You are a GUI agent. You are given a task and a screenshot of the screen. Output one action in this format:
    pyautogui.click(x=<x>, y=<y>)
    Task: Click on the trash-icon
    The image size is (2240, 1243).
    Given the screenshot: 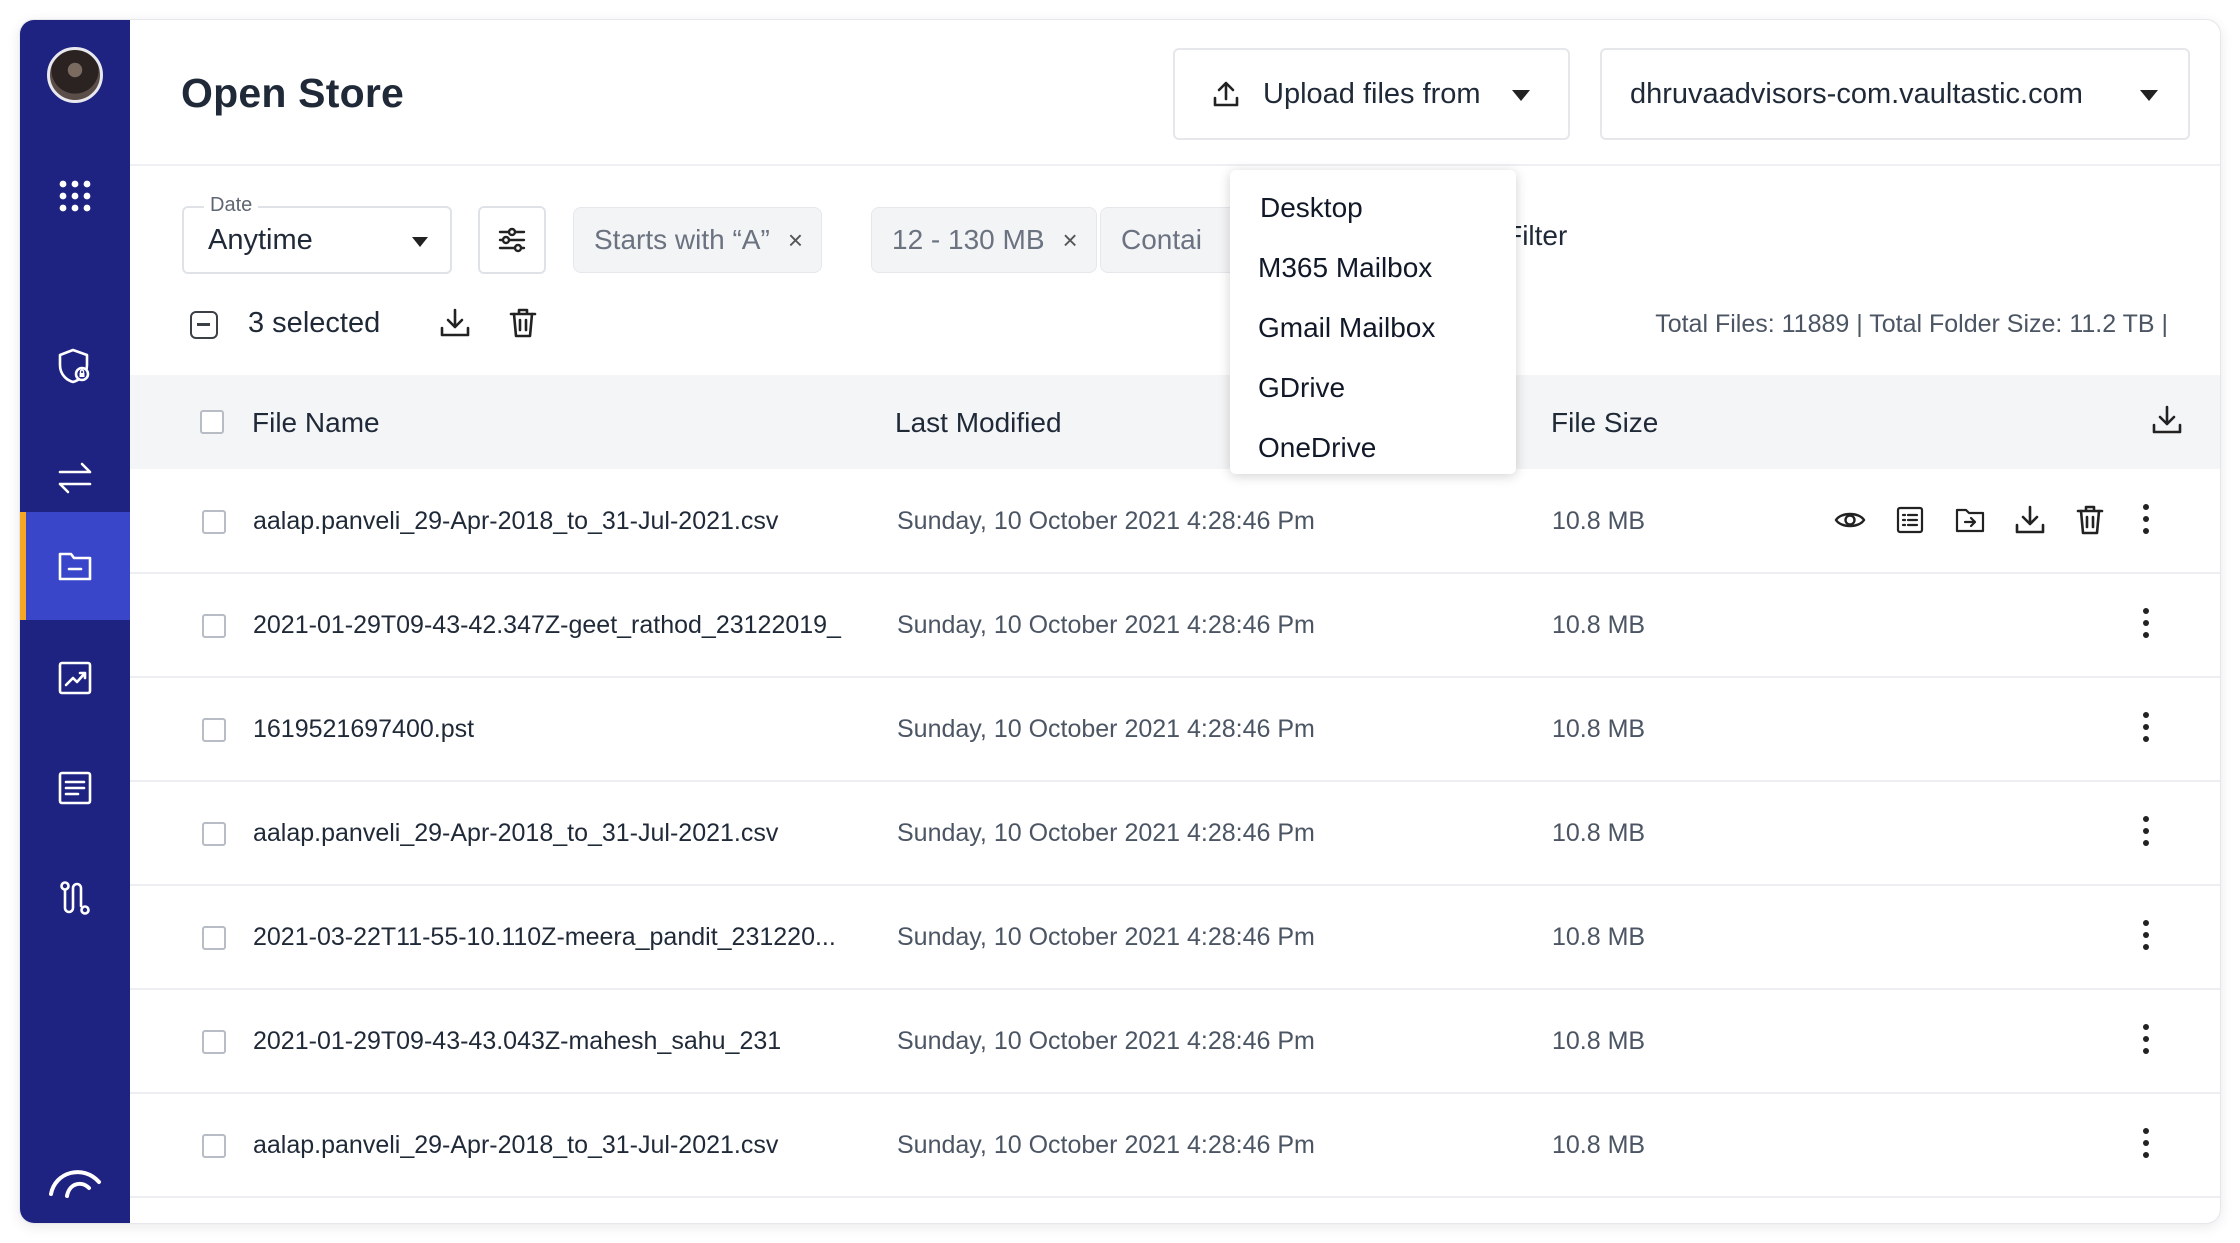 What is the action you would take?
    pyautogui.click(x=2090, y=520)
    